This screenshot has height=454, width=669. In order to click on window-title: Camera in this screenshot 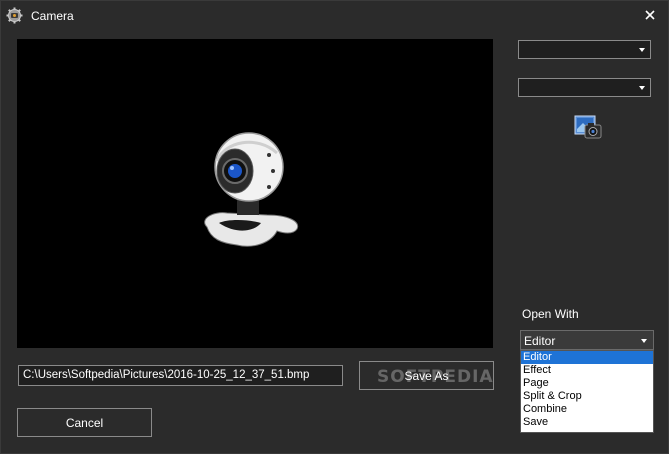, I will do `click(52, 16)`.